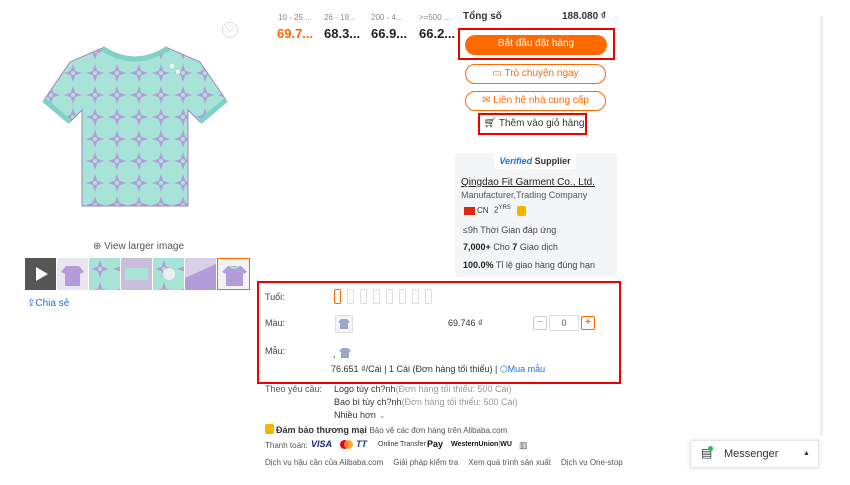  Describe the element at coordinates (361, 444) in the screenshot. I see `tt-icon: TT` at that location.